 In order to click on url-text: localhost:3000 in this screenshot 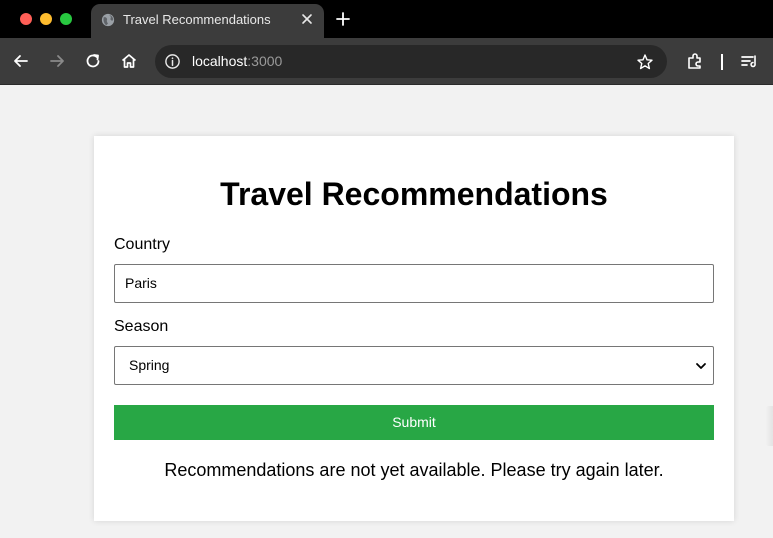, I will do `click(237, 61)`.